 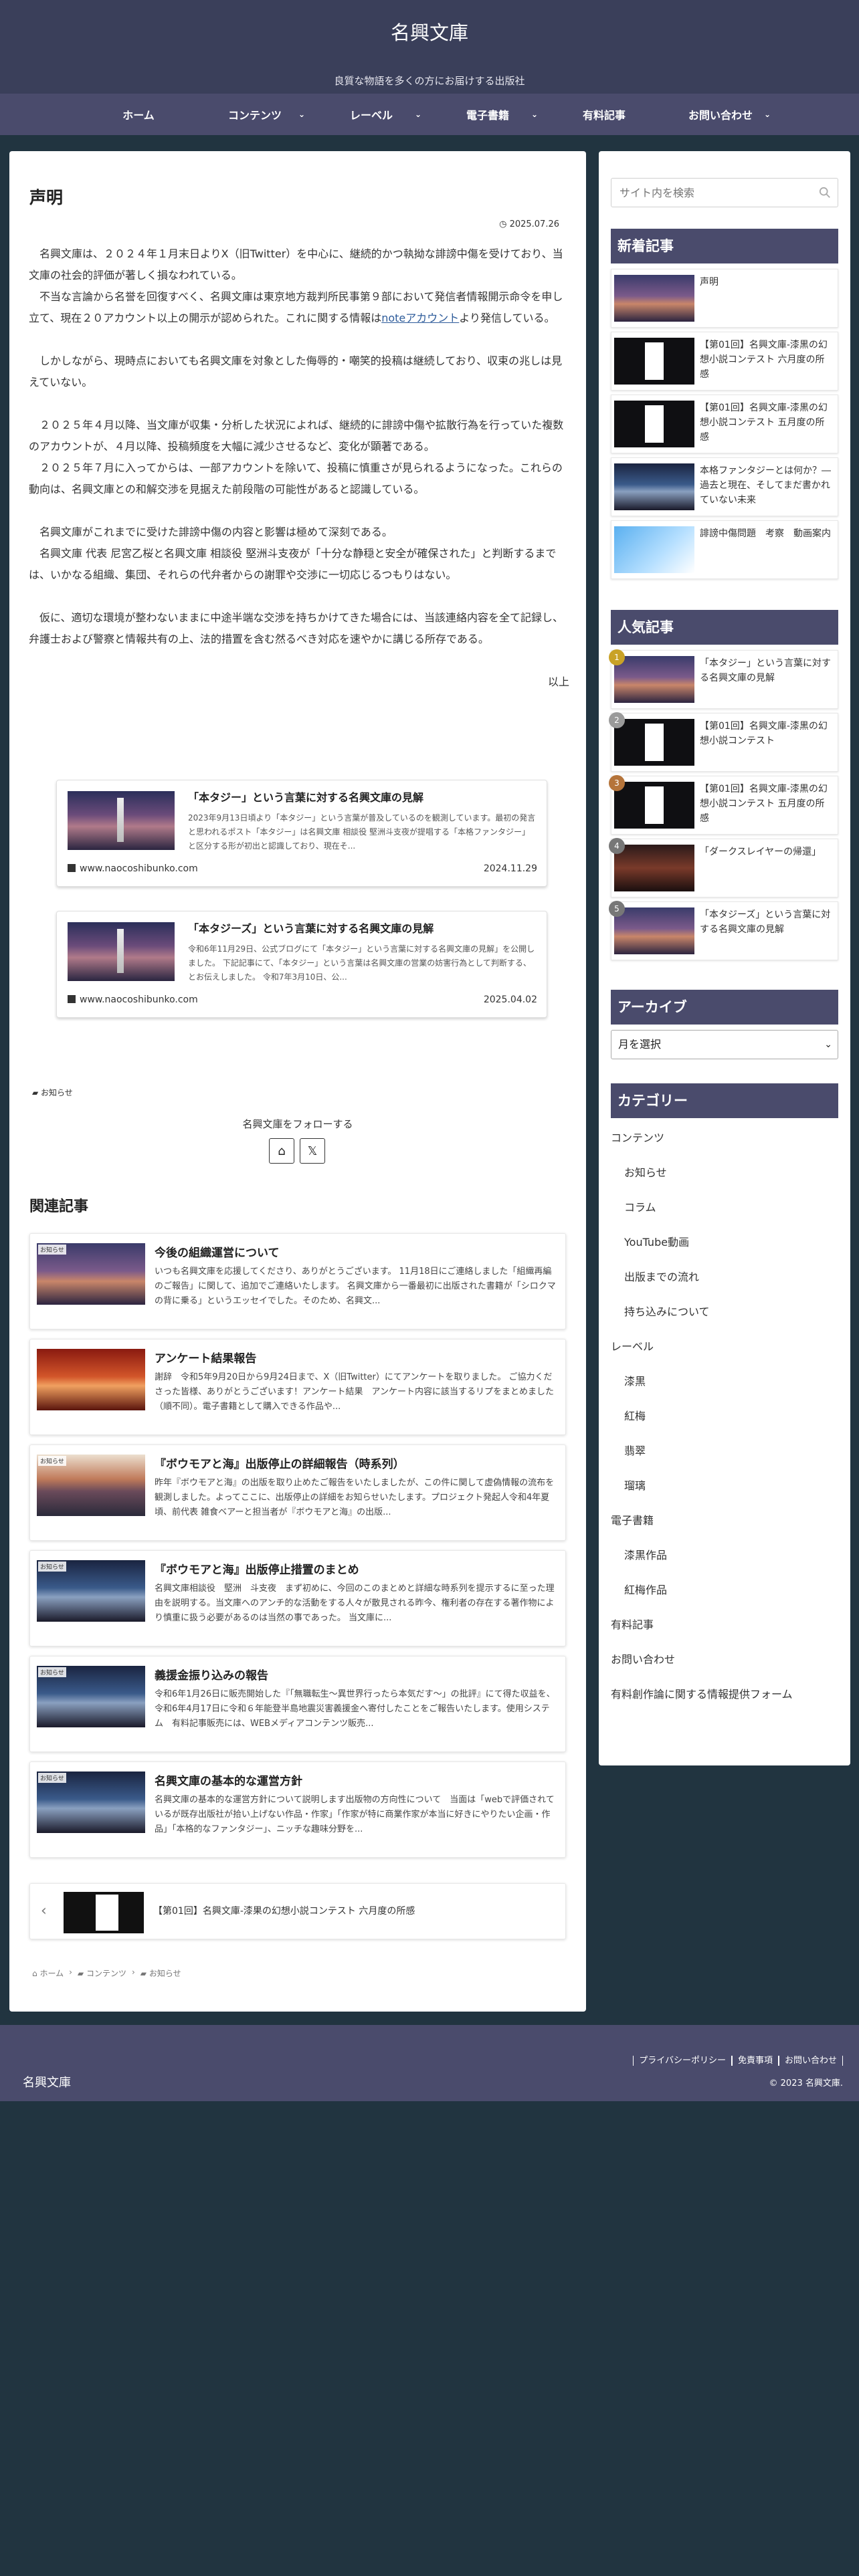 What do you see at coordinates (617, 783) in the screenshot?
I see `rank-badge: 3` at bounding box center [617, 783].